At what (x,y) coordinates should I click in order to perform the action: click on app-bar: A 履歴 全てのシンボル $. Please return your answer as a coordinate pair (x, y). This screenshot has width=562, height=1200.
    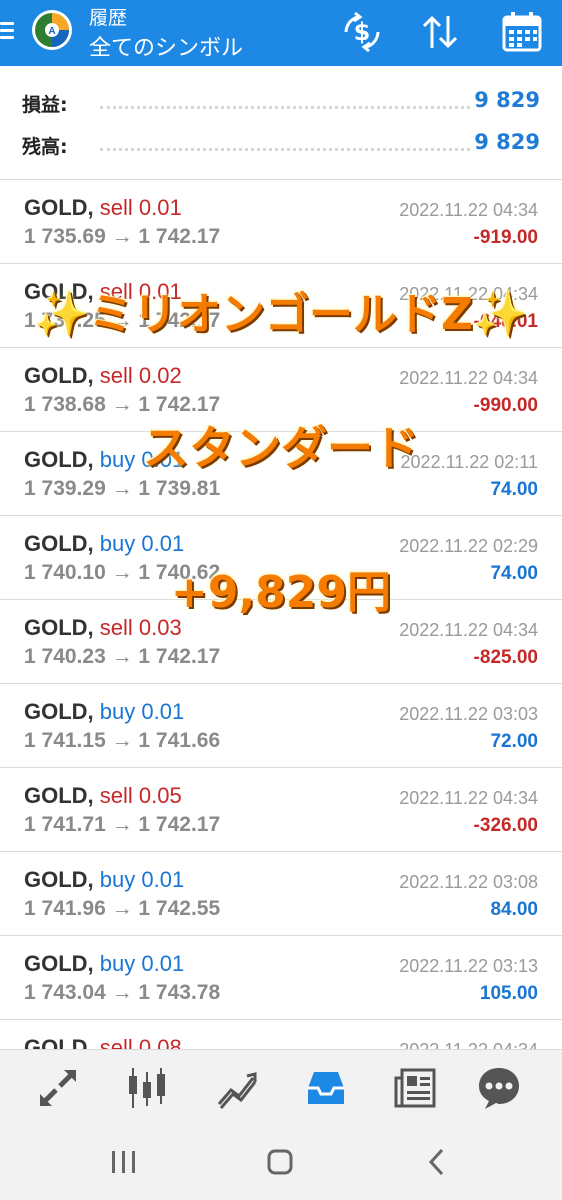
    Looking at the image, I should click on (281, 33).